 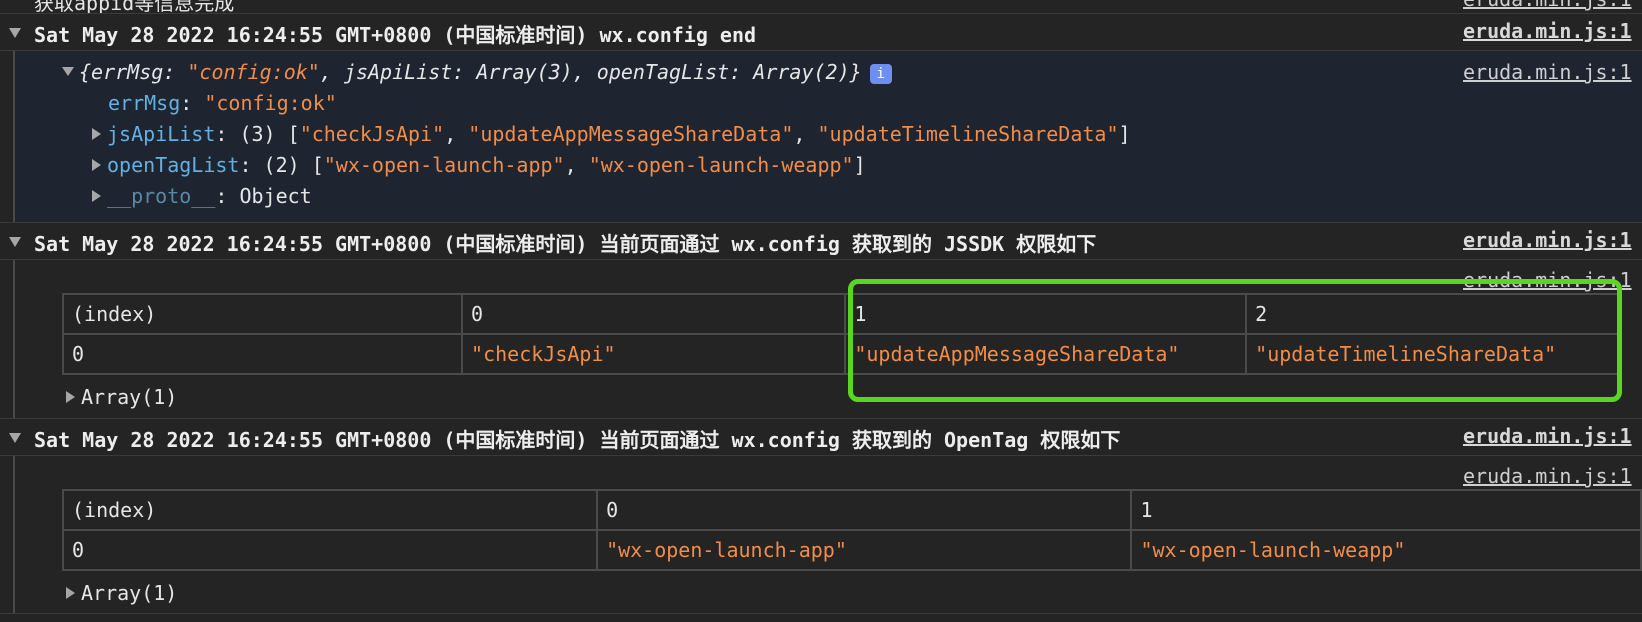 I want to click on table-header-row: (index) 0 1, so click(x=851, y=510).